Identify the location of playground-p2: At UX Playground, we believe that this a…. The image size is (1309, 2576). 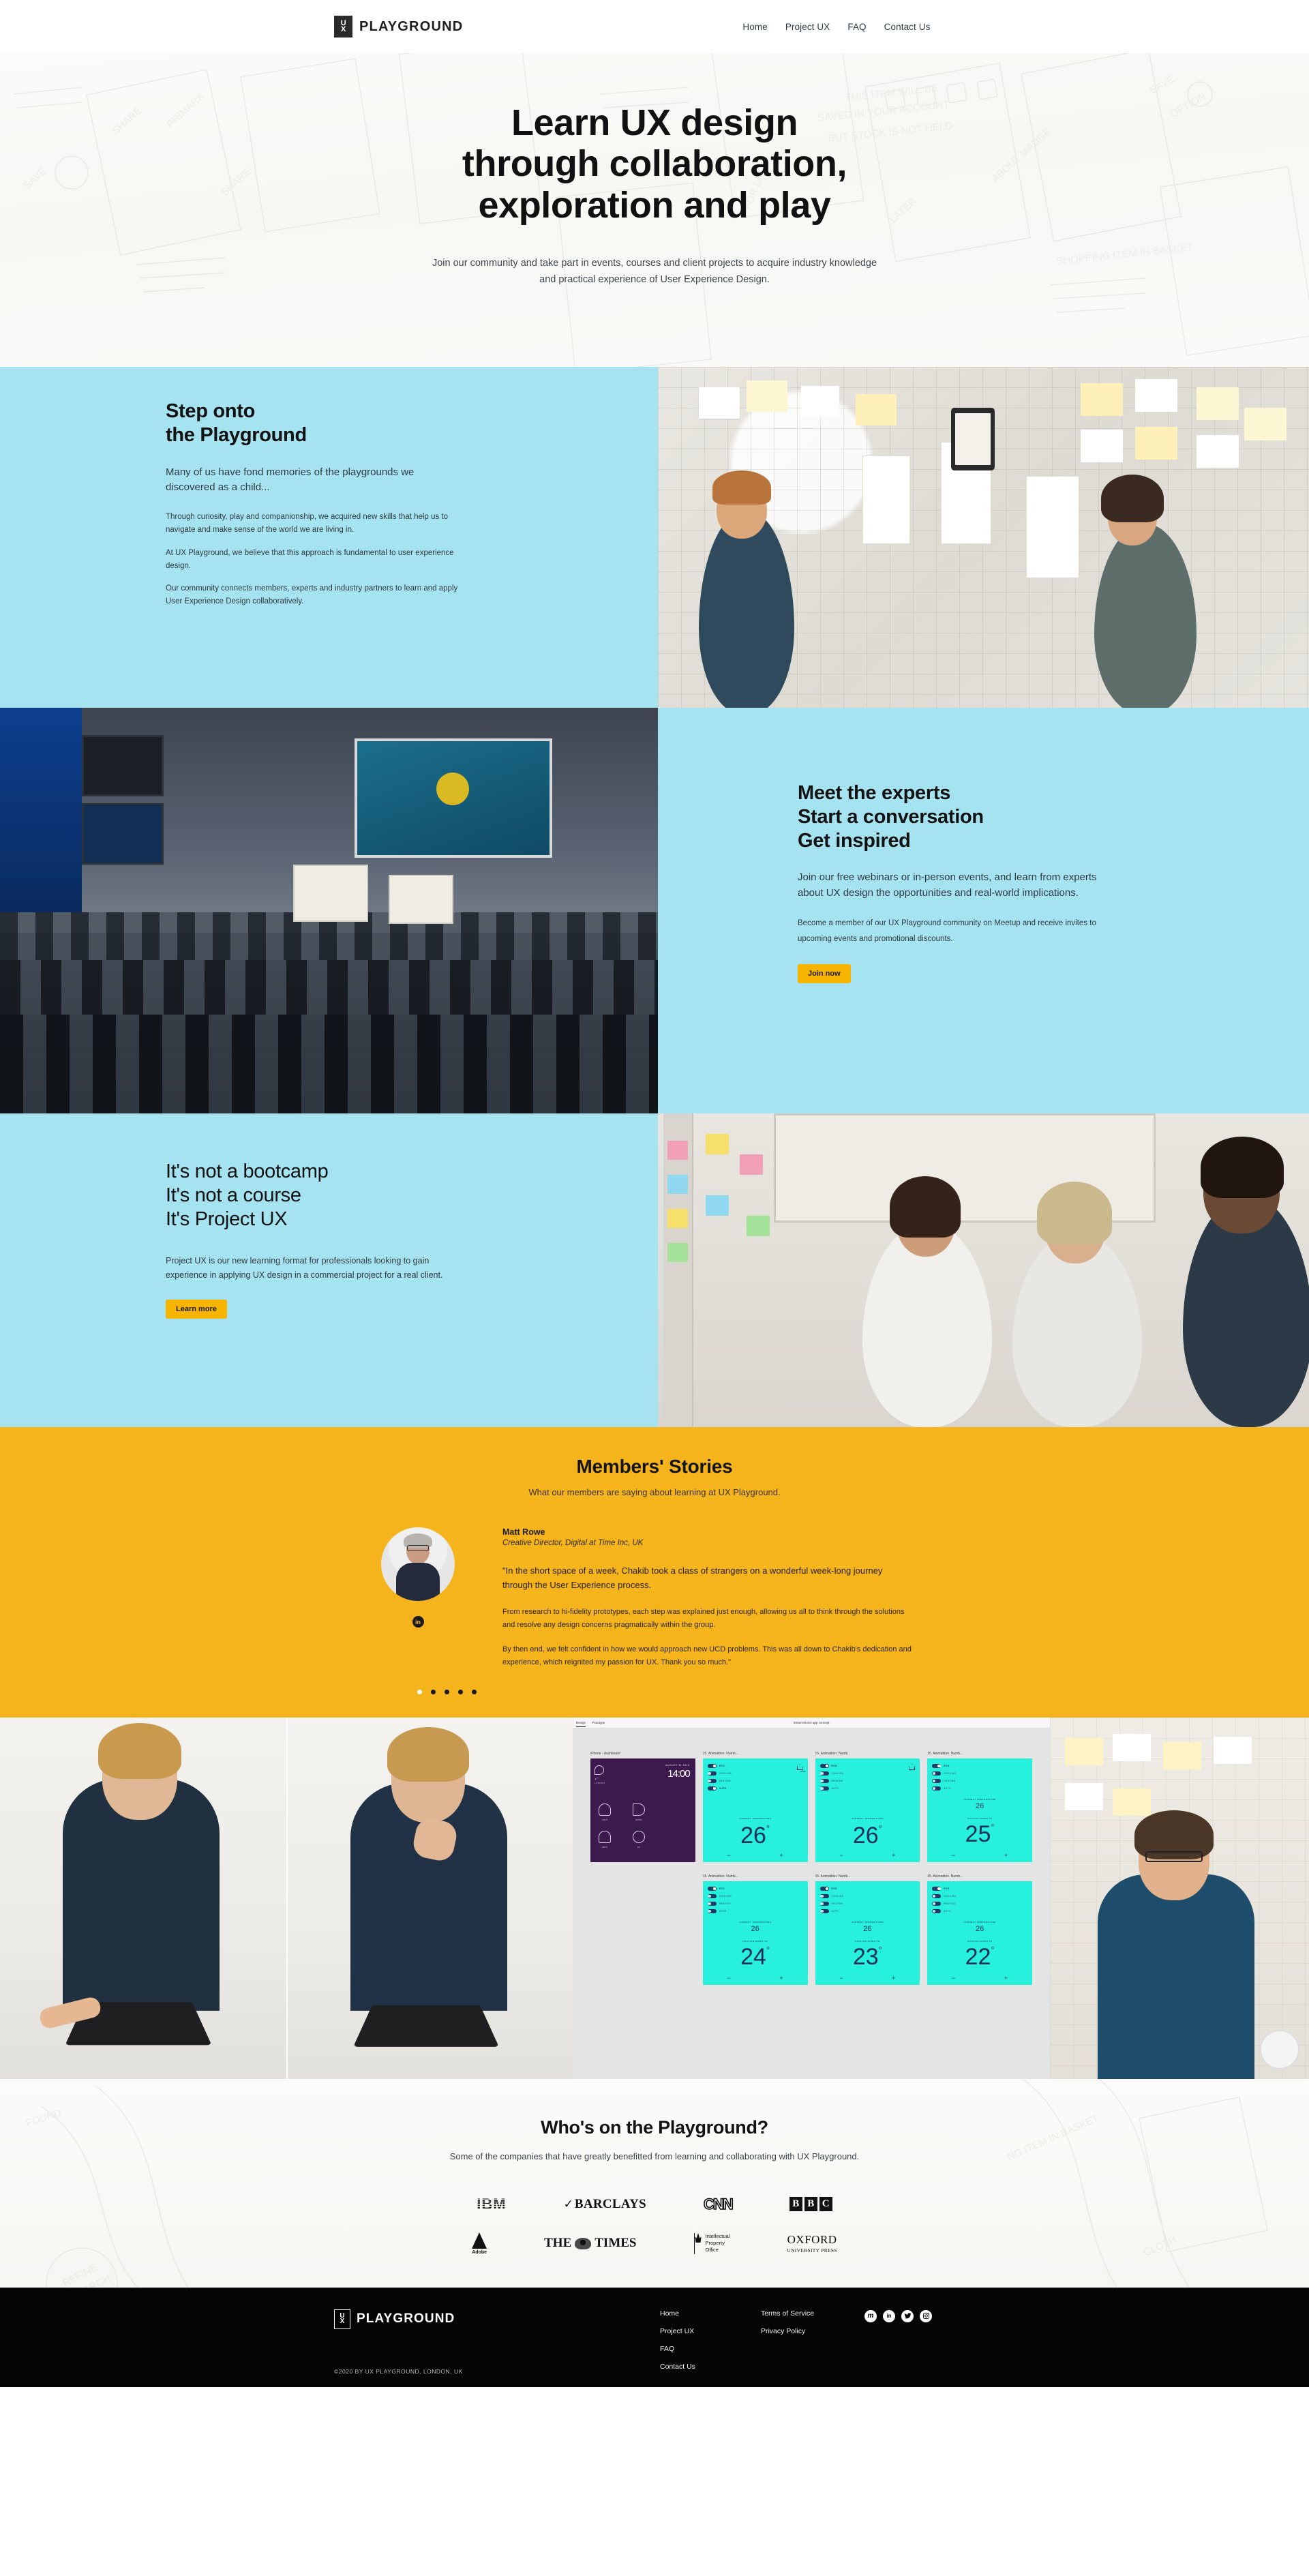
(310, 559).